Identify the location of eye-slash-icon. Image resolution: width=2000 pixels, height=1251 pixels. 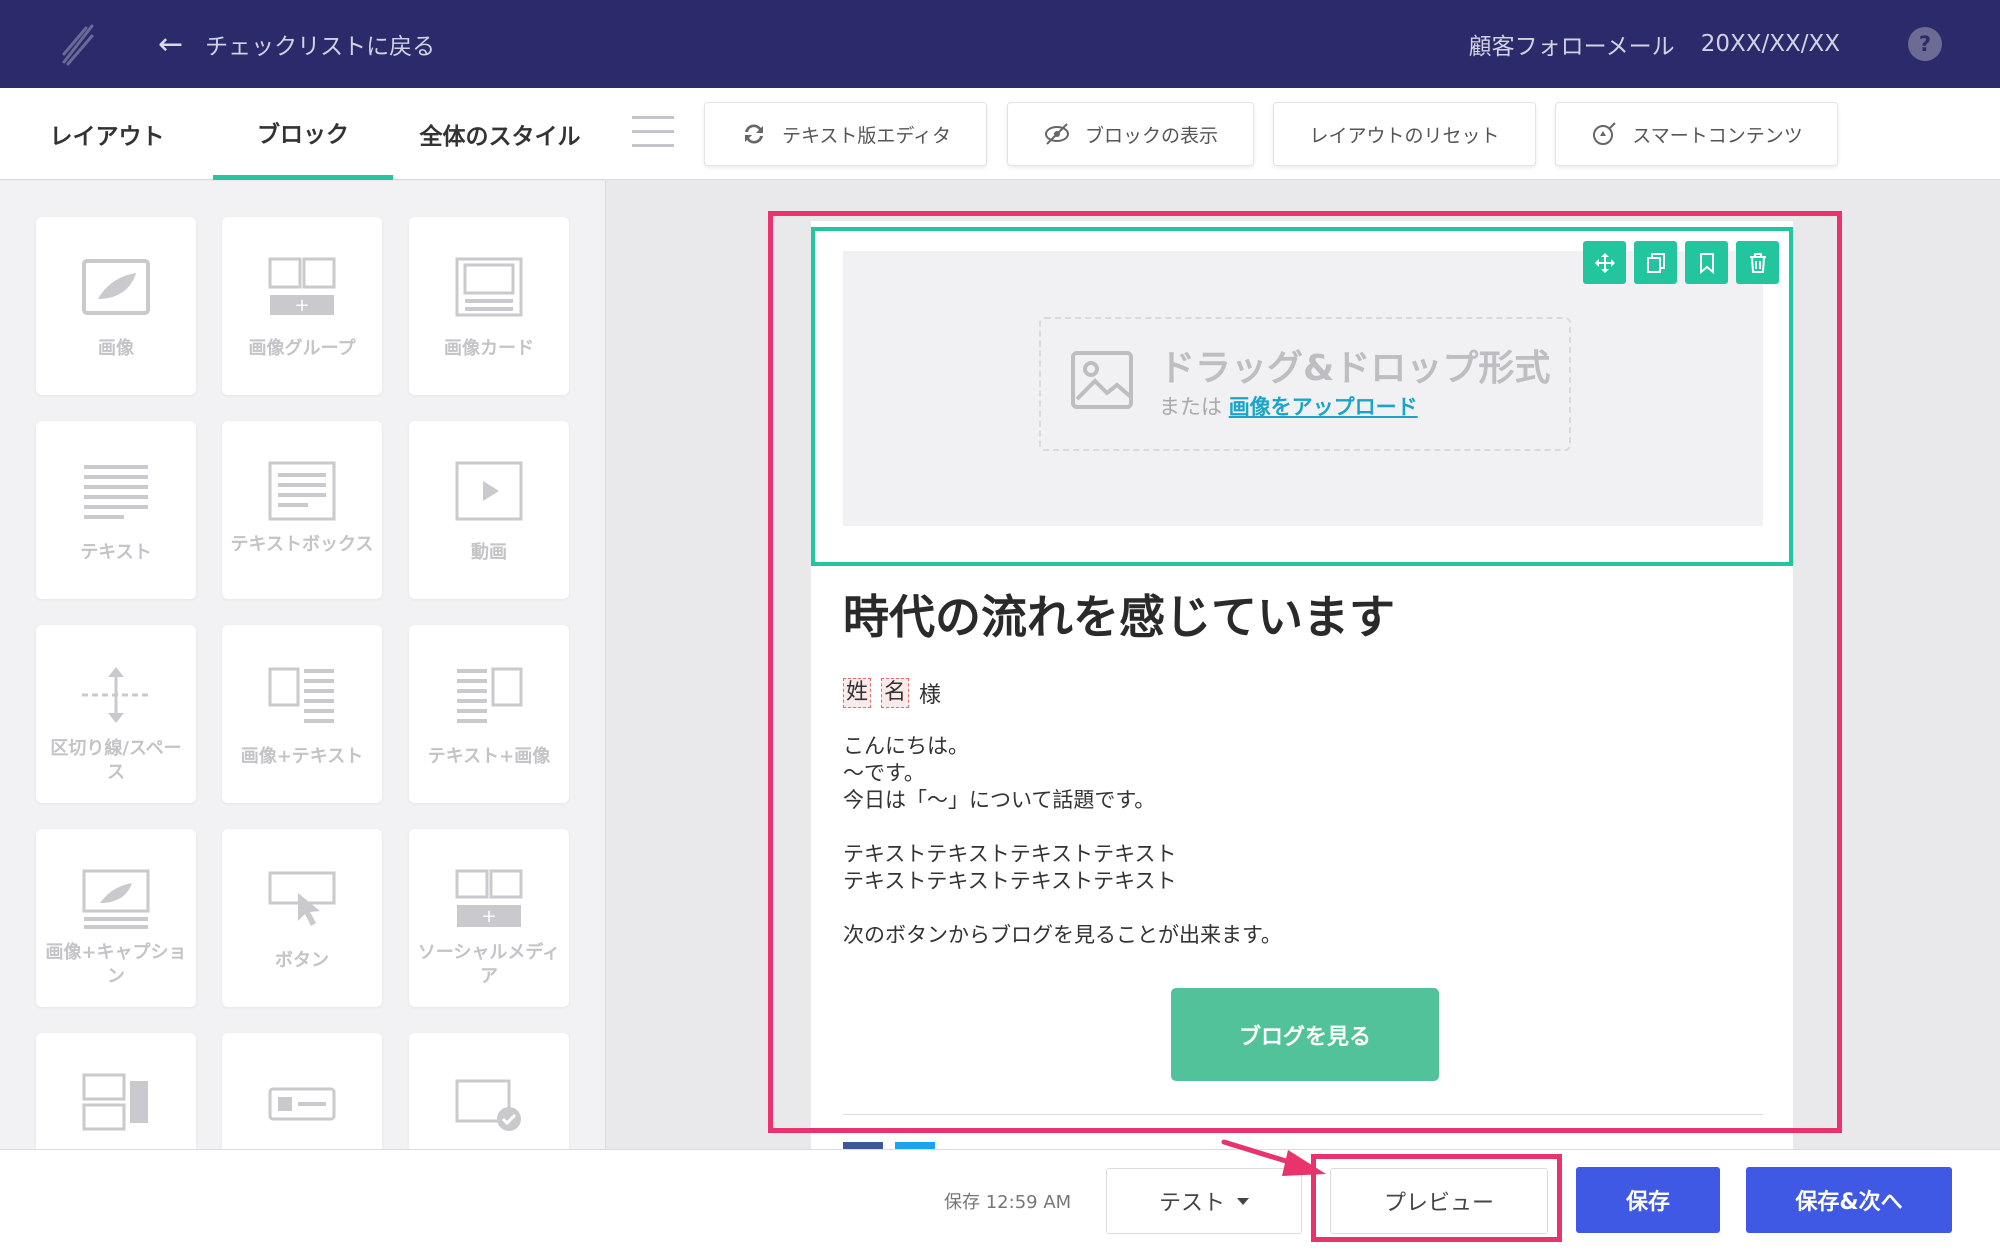
(1056, 134).